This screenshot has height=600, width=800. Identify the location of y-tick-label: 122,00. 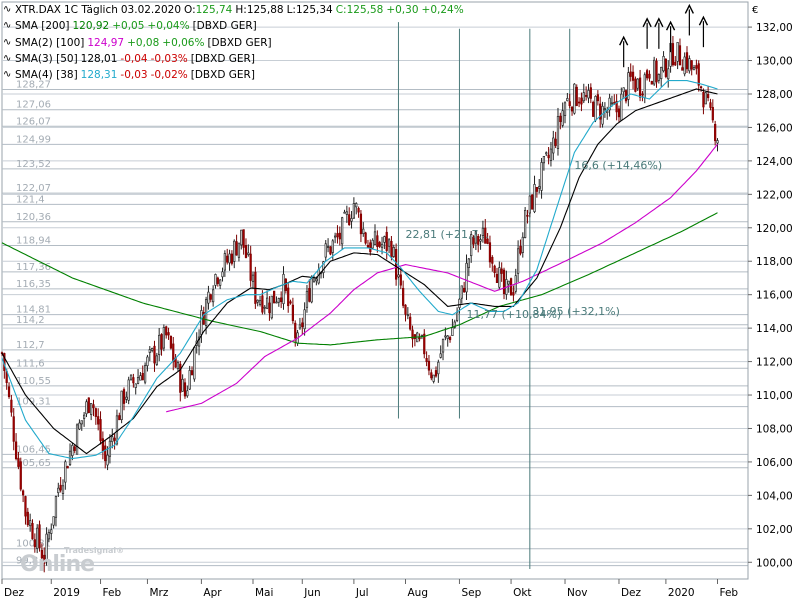
(774, 195).